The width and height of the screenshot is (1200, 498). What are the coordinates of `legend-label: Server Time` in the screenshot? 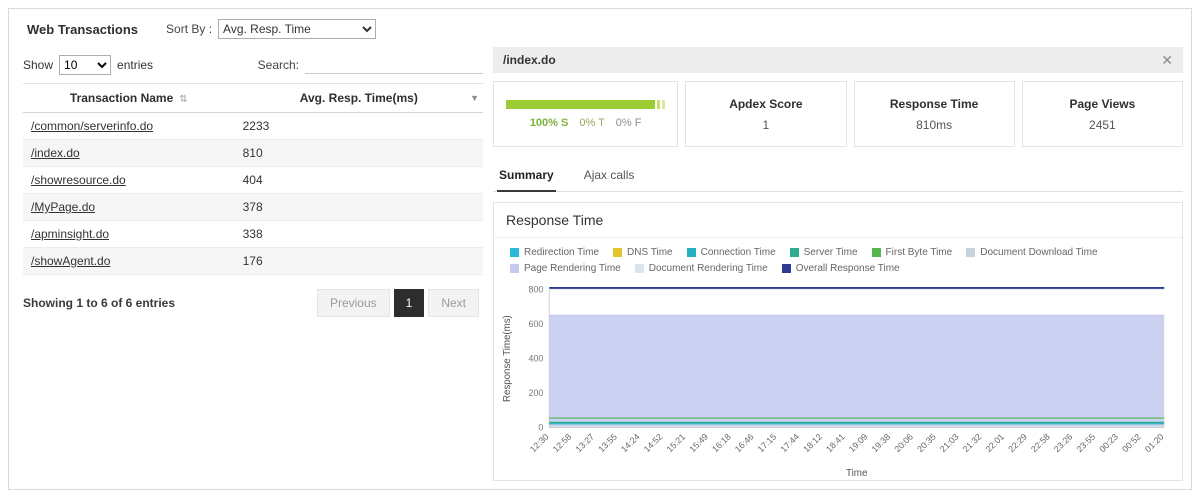 It's located at (830, 252).